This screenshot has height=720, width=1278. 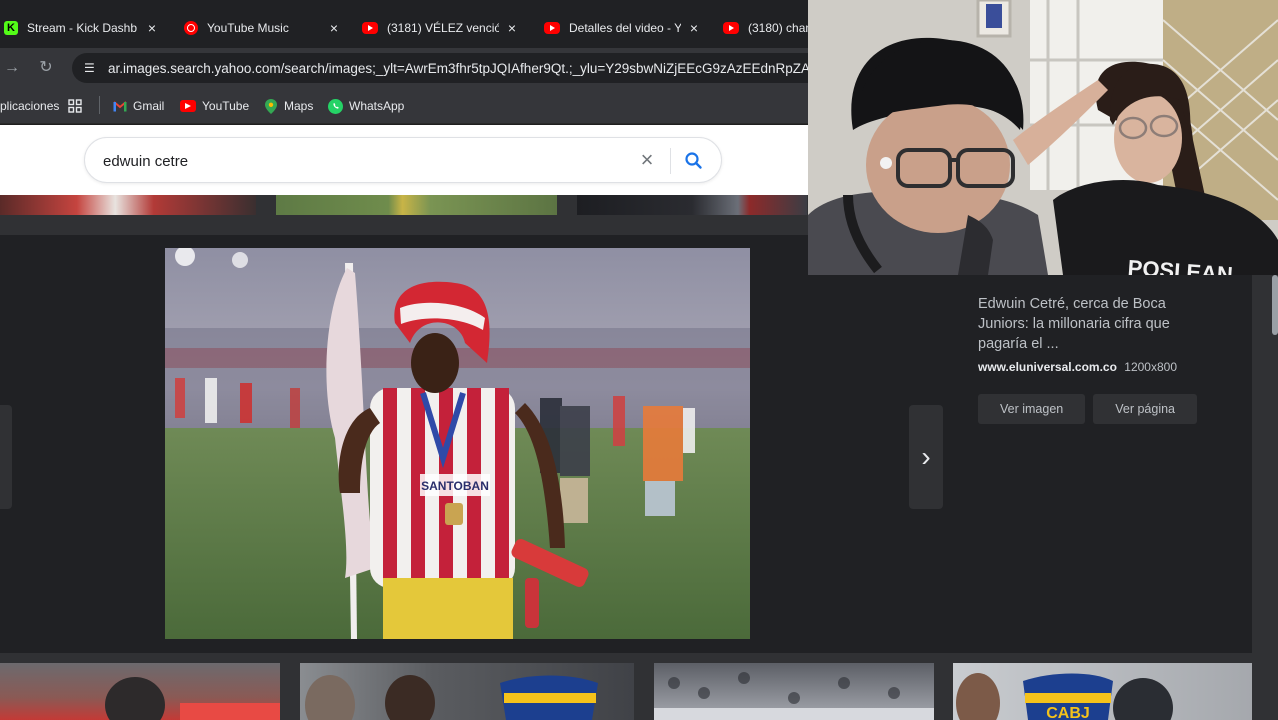 I want to click on bookmark-whatsapp: WhatsApp, so click(x=366, y=106).